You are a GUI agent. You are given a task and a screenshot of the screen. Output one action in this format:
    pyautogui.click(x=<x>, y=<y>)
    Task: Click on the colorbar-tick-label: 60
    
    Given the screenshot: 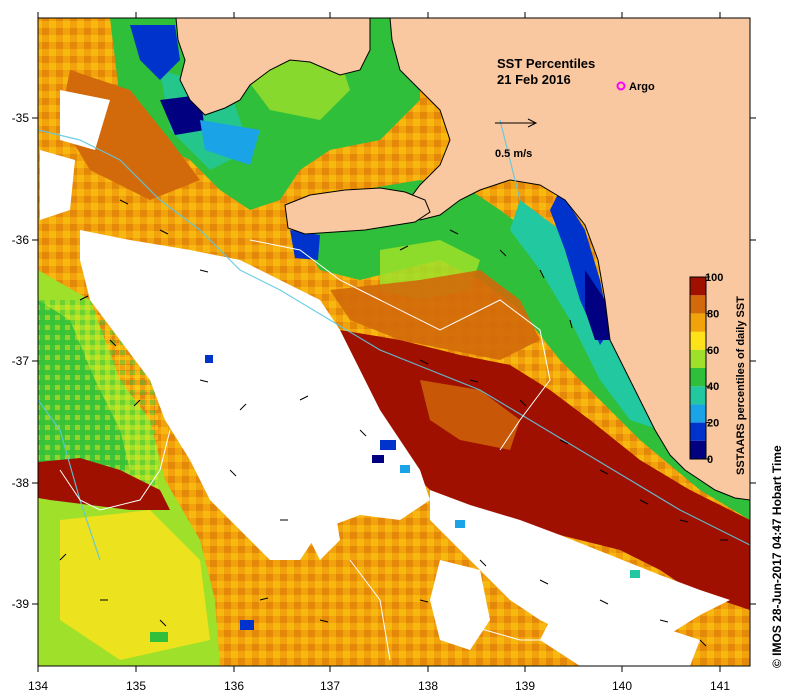 What is the action you would take?
    pyautogui.click(x=713, y=351)
    